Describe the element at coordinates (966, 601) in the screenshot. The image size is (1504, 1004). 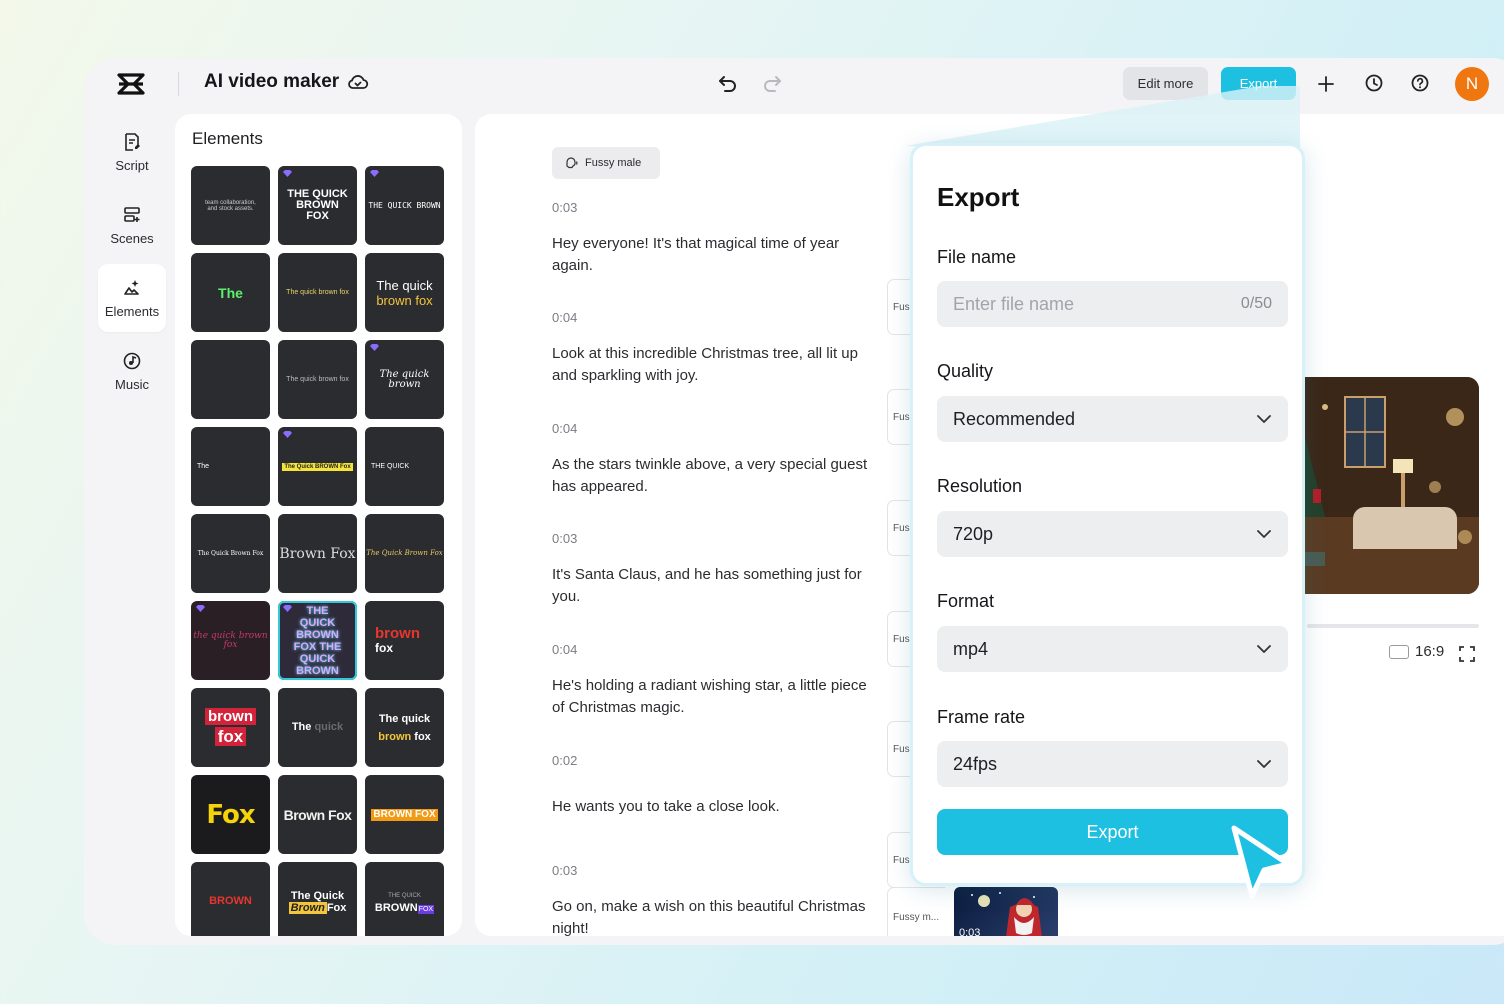
I see `format-label: Format` at that location.